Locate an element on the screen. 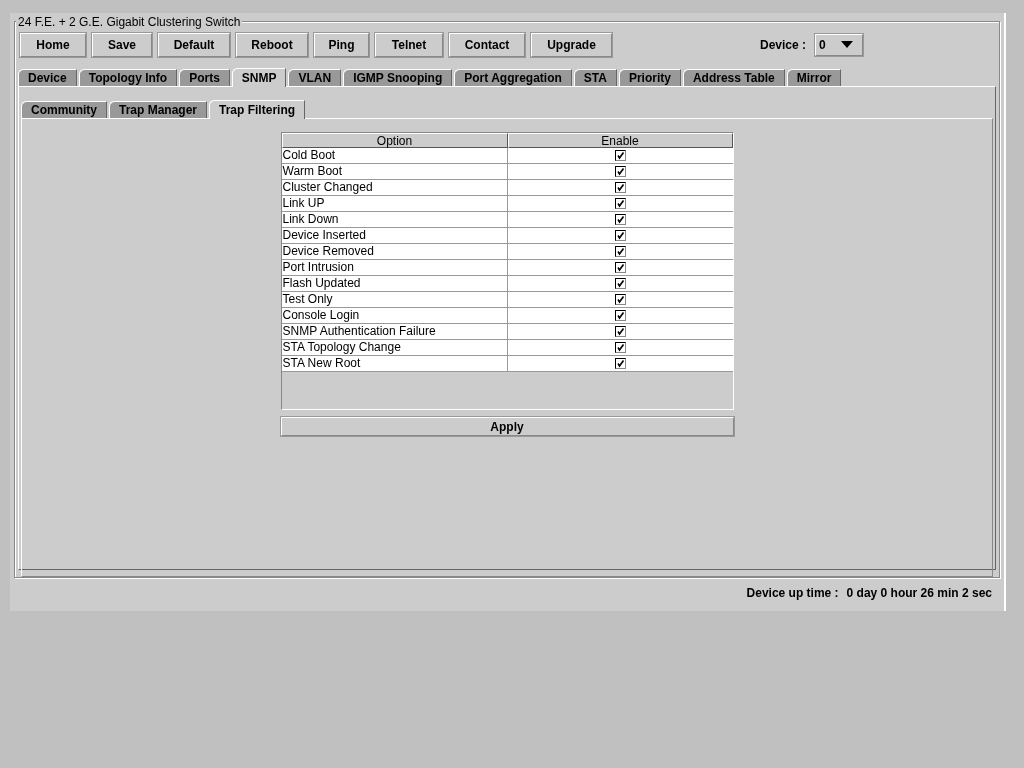 The image size is (1024, 768). table-cell: Port Intrusion is located at coordinates (394, 268).